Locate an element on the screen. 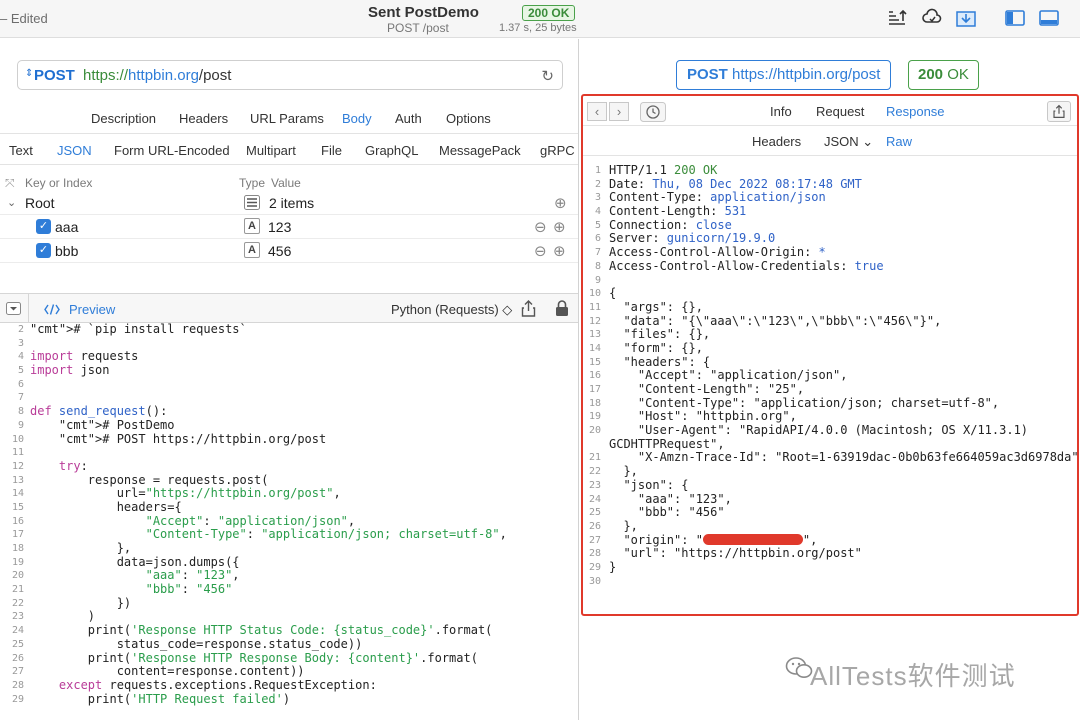 The image size is (1080, 720). code-line: url="https://httpbin.org/post", is located at coordinates (268, 493).